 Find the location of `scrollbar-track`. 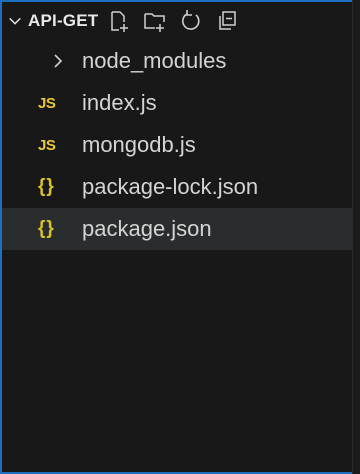

scrollbar-track is located at coordinates (356, 237).